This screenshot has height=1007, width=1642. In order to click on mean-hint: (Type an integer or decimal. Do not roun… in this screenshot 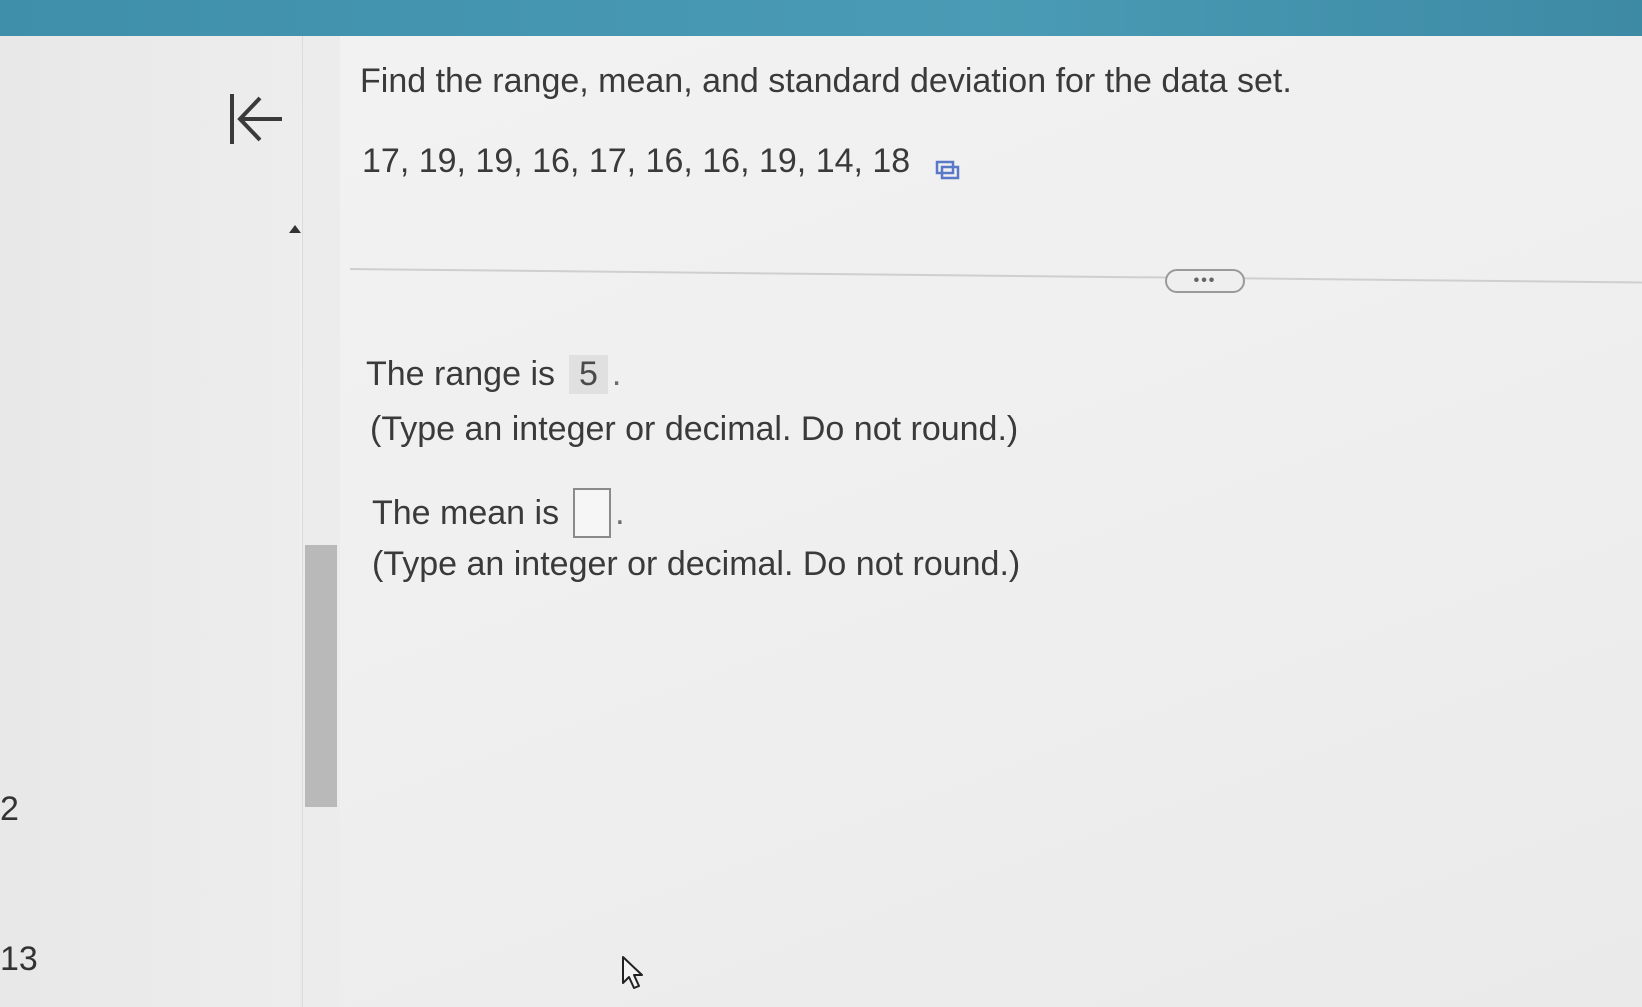, I will do `click(696, 564)`.